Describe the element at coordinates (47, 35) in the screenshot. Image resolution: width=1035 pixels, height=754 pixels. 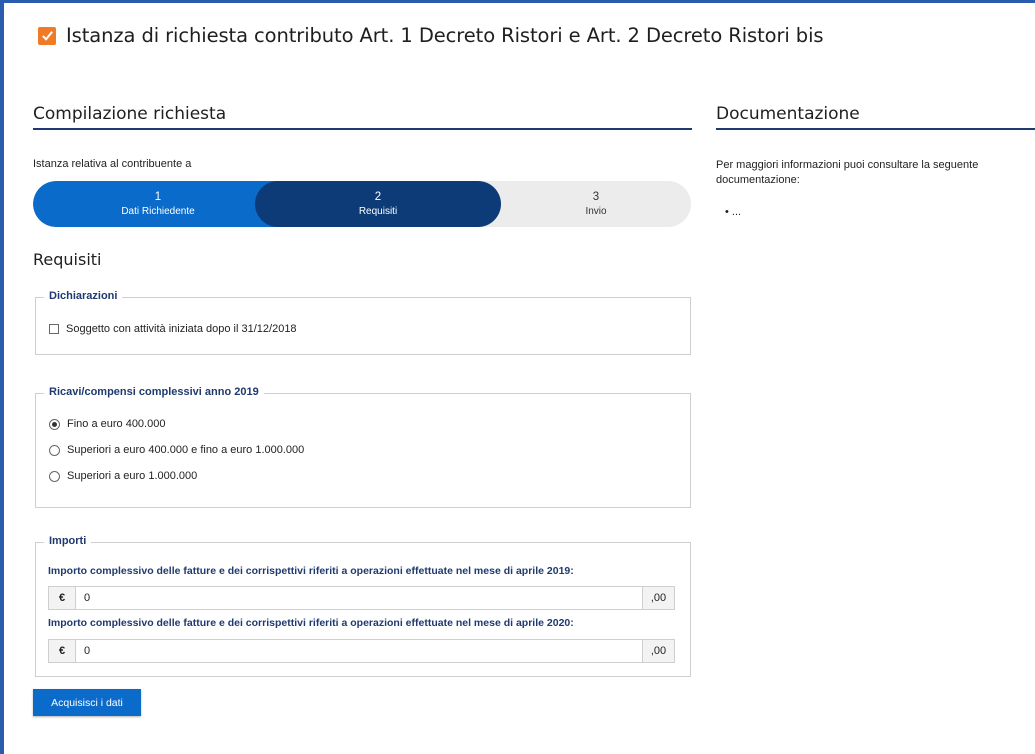
I see `checkbox-checked-icon` at that location.